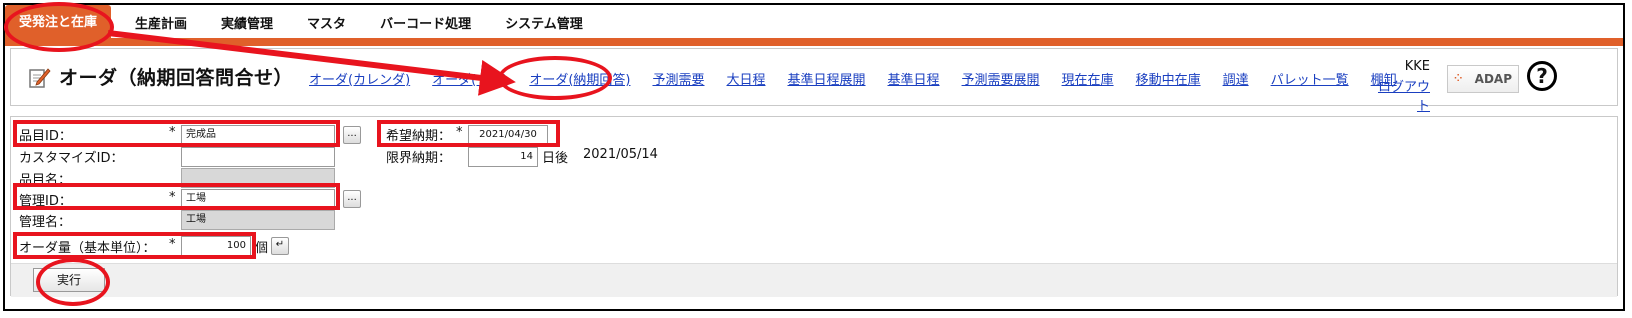  I want to click on adap-logo: ⁘ ADAP, so click(1483, 79).